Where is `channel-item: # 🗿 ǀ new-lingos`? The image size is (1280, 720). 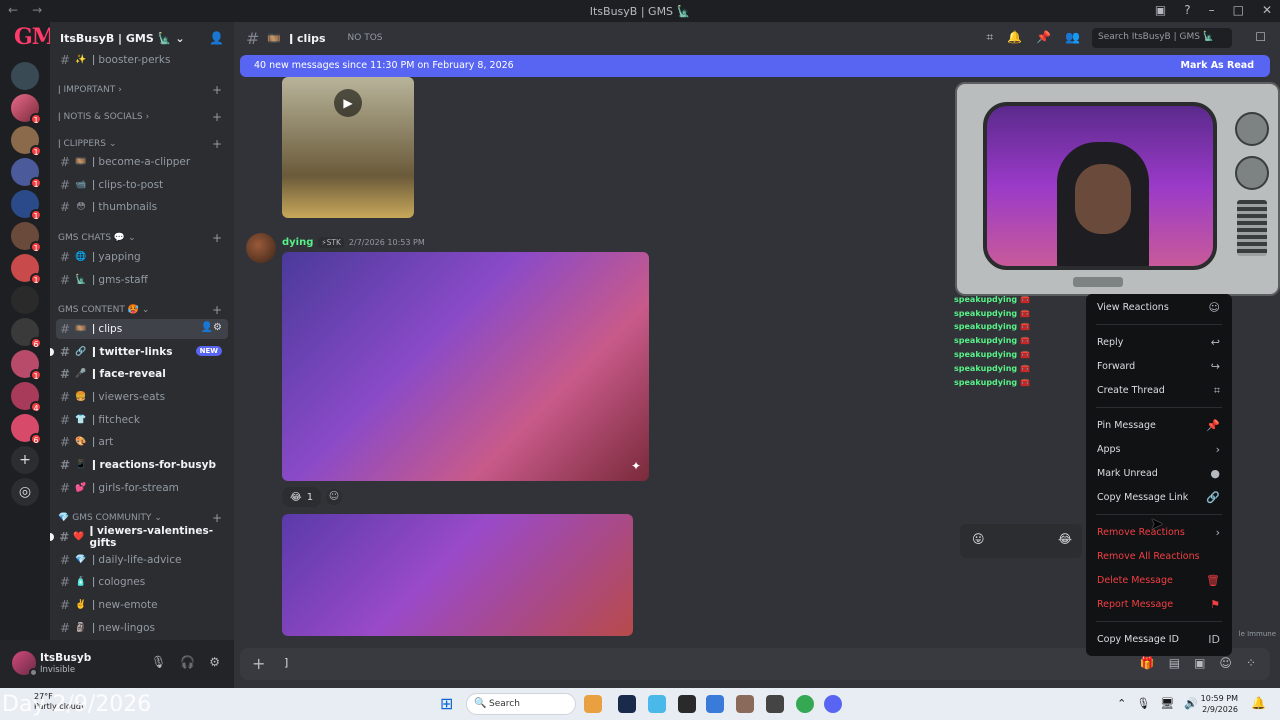
channel-item: # 🗿 ǀ new-lingos is located at coordinates (142, 628).